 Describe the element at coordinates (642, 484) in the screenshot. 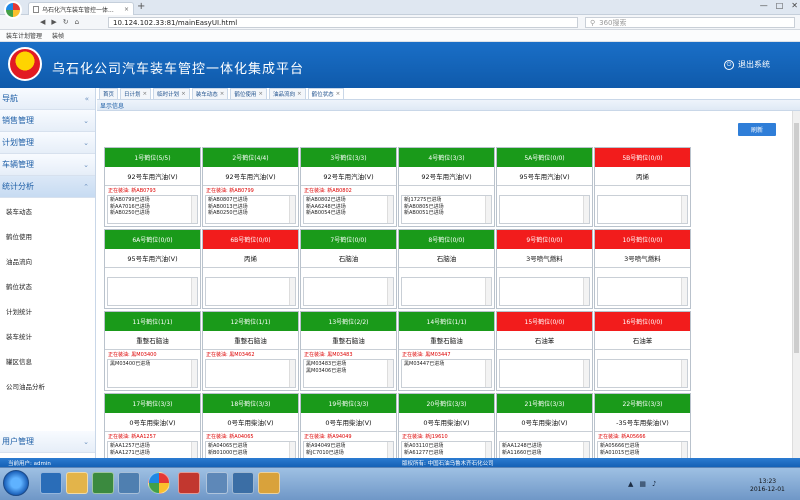

I see `network-icon: ▦` at that location.